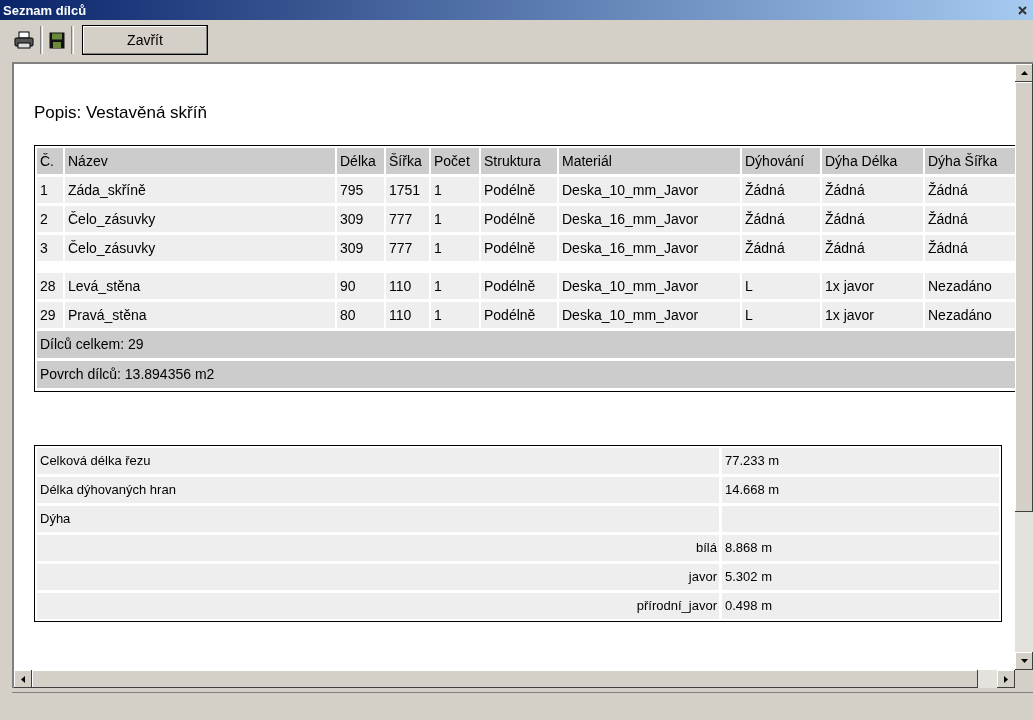 The image size is (1033, 720). I want to click on summary-row: Povrch dílců: 13.894356 m2, so click(526, 374).